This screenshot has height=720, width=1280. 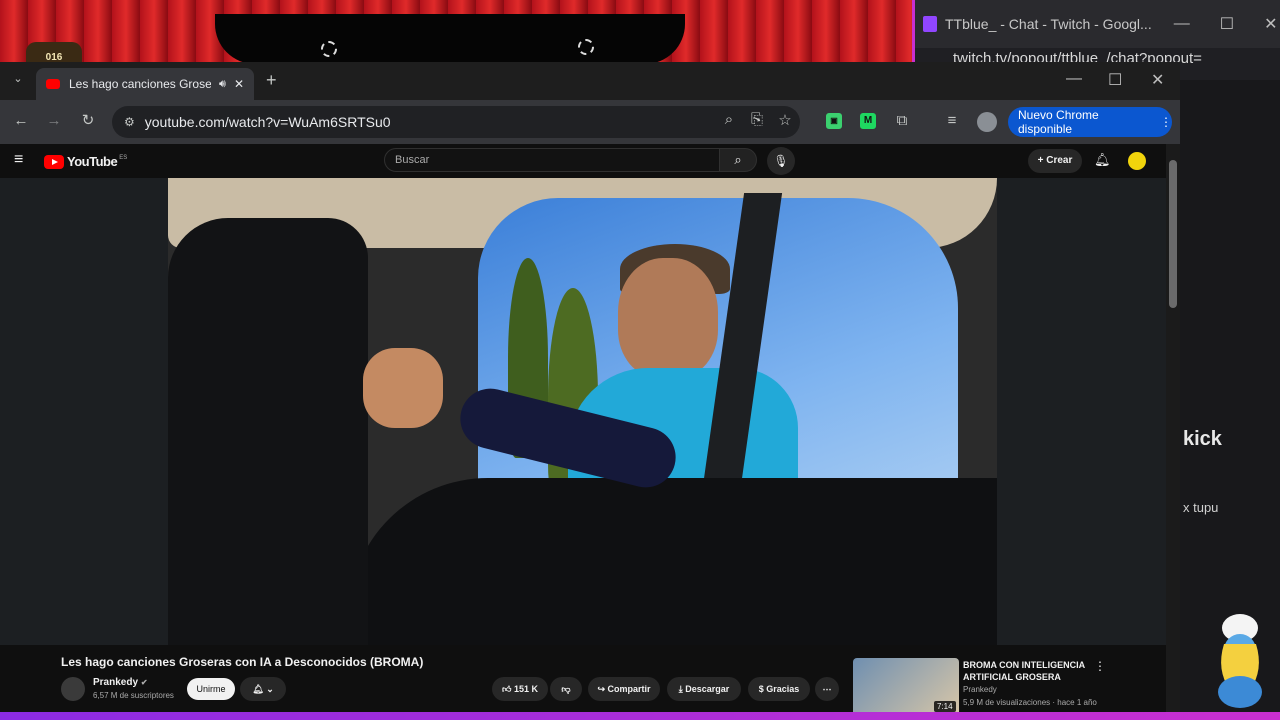 I want to click on car-dashboard, so click(x=672, y=561).